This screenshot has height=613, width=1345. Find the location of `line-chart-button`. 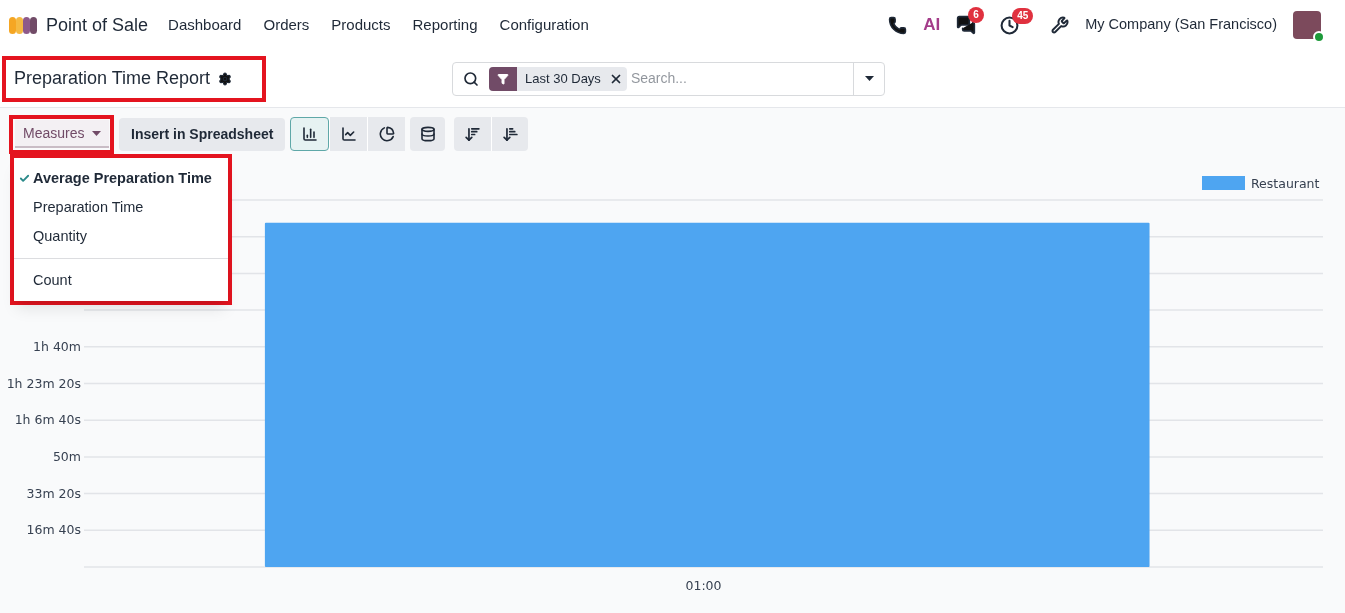

line-chart-button is located at coordinates (348, 134).